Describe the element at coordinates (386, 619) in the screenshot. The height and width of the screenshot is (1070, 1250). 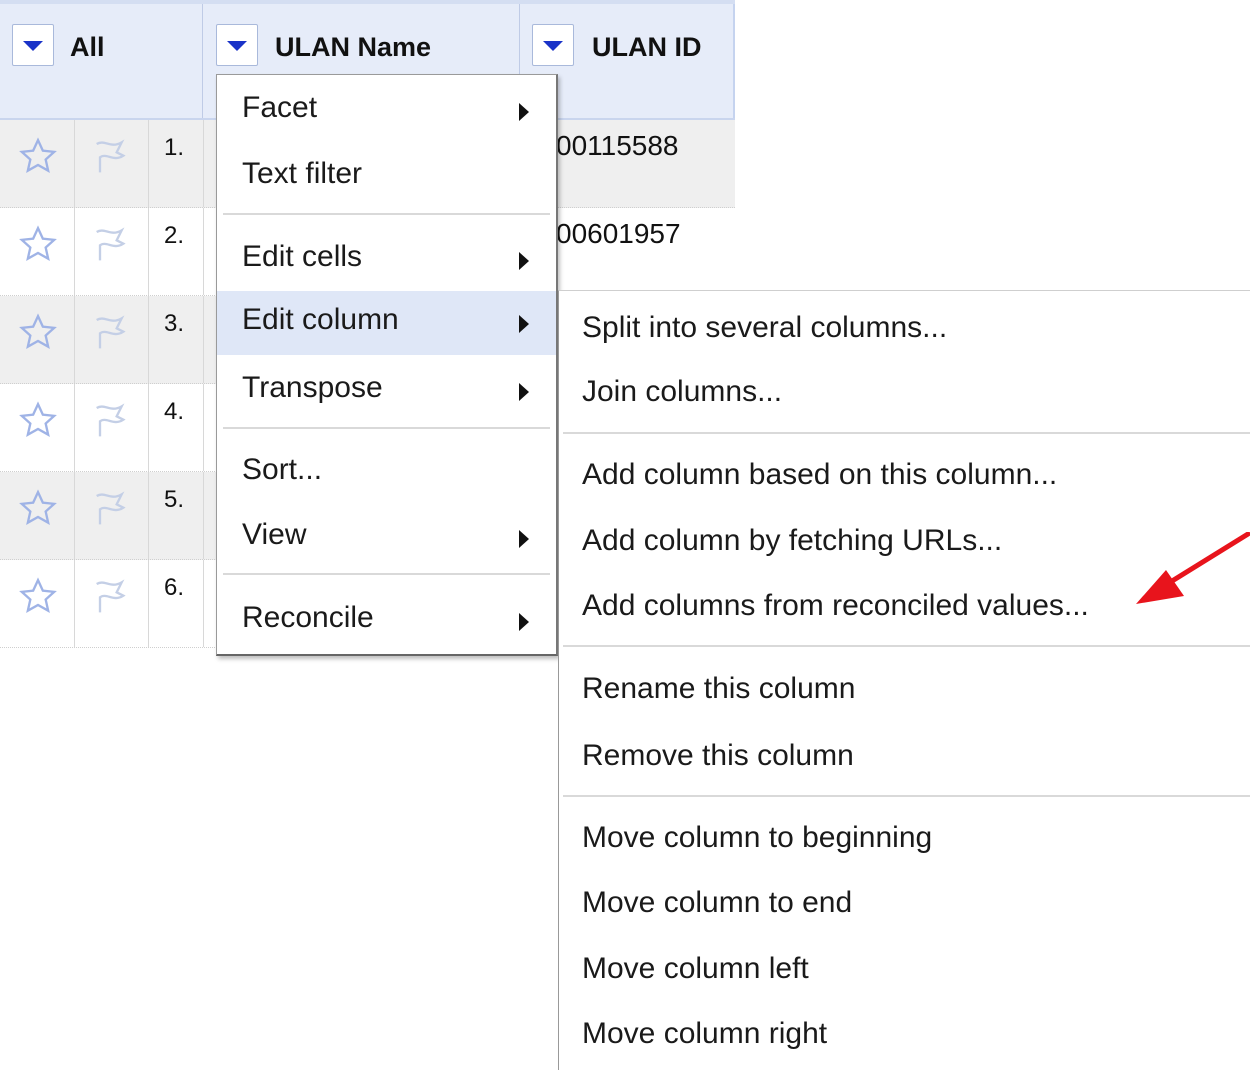
I see `menu-item-reconcile: Reconcile` at that location.